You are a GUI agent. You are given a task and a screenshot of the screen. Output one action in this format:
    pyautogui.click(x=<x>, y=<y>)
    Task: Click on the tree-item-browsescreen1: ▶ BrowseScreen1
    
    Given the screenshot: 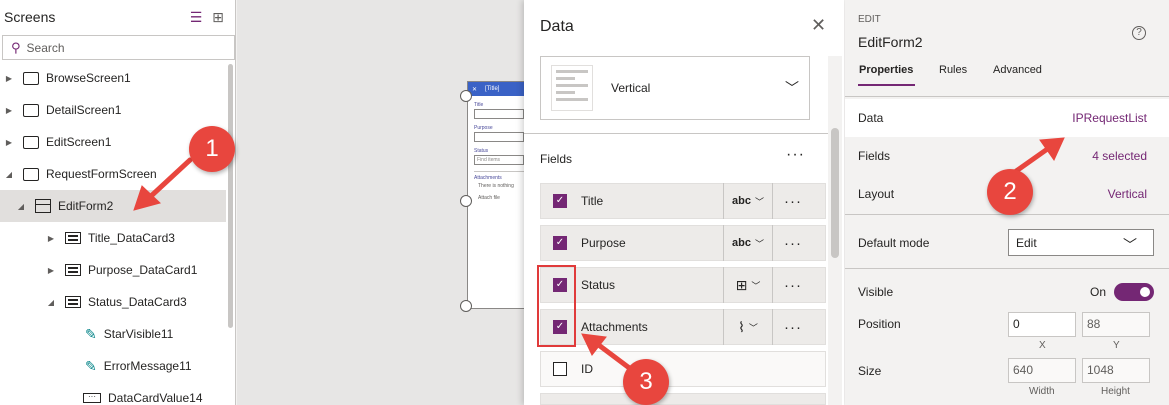 What is the action you would take?
    pyautogui.click(x=113, y=78)
    